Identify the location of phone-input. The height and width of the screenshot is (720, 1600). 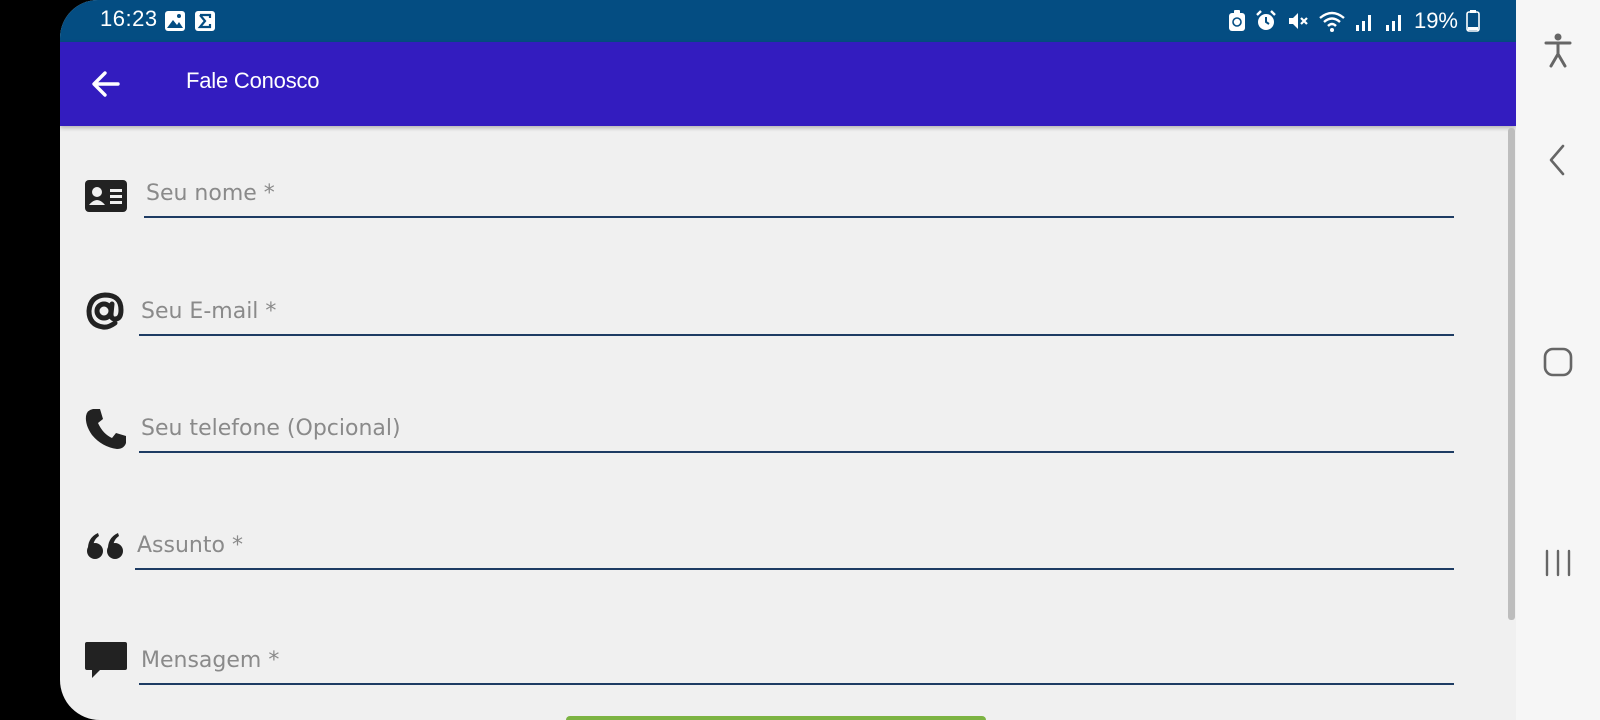
(796, 429).